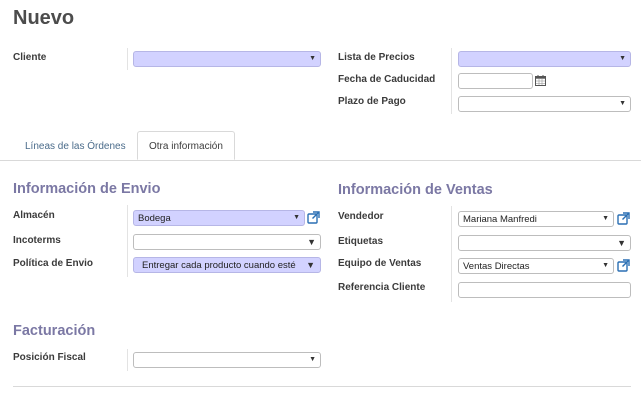  I want to click on tab-other-info: Otra información, so click(186, 145).